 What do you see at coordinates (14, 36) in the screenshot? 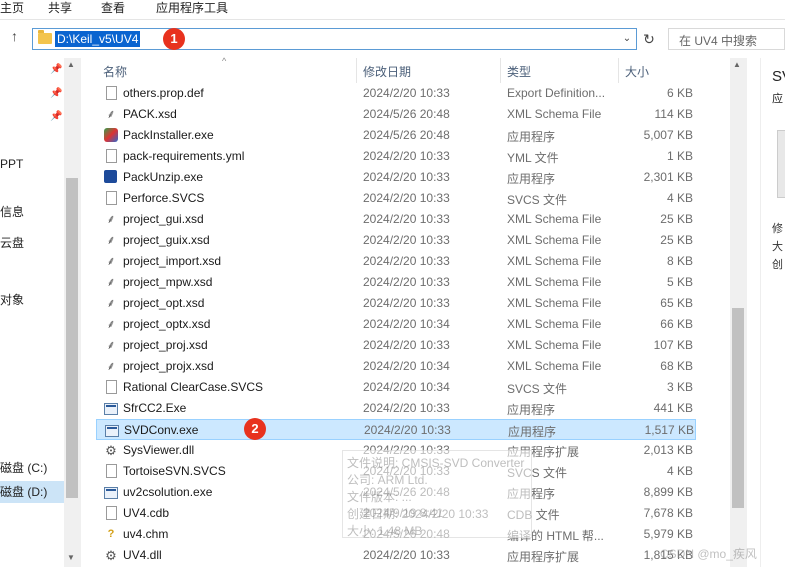
I see `up-arrow-icon: ↑` at bounding box center [14, 36].